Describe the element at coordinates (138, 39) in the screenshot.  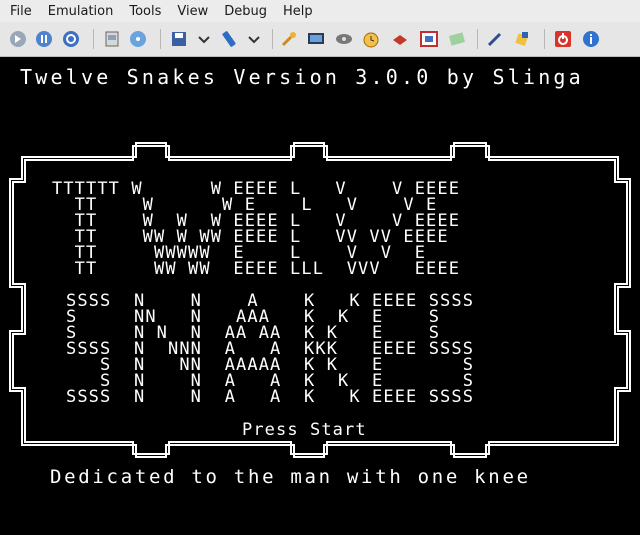
I see `disc-icon` at that location.